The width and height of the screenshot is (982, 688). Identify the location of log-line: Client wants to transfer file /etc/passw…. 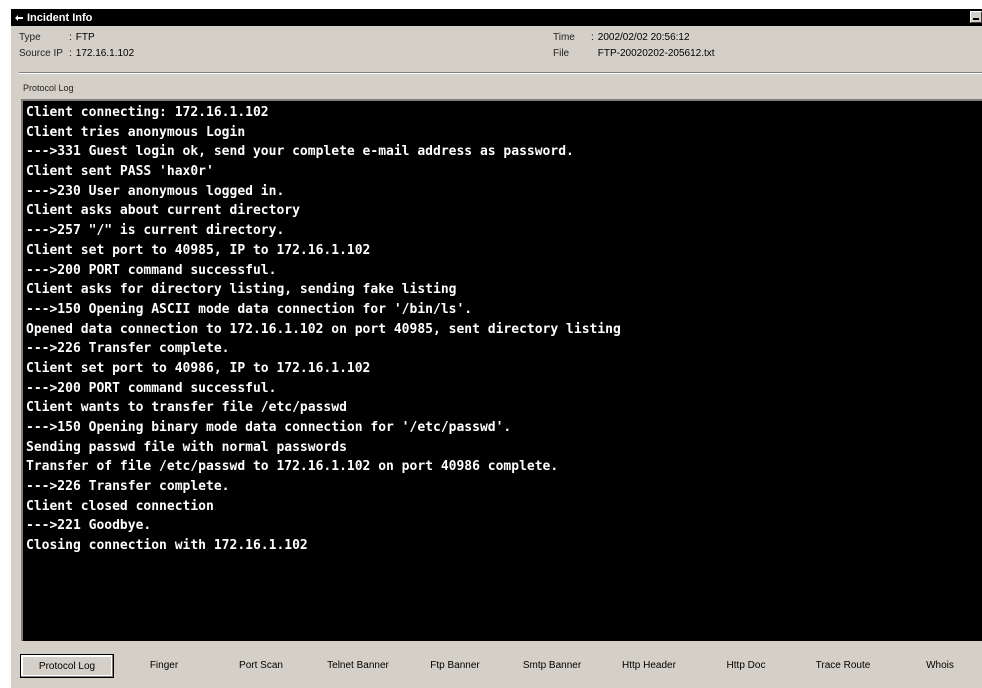
(186, 408).